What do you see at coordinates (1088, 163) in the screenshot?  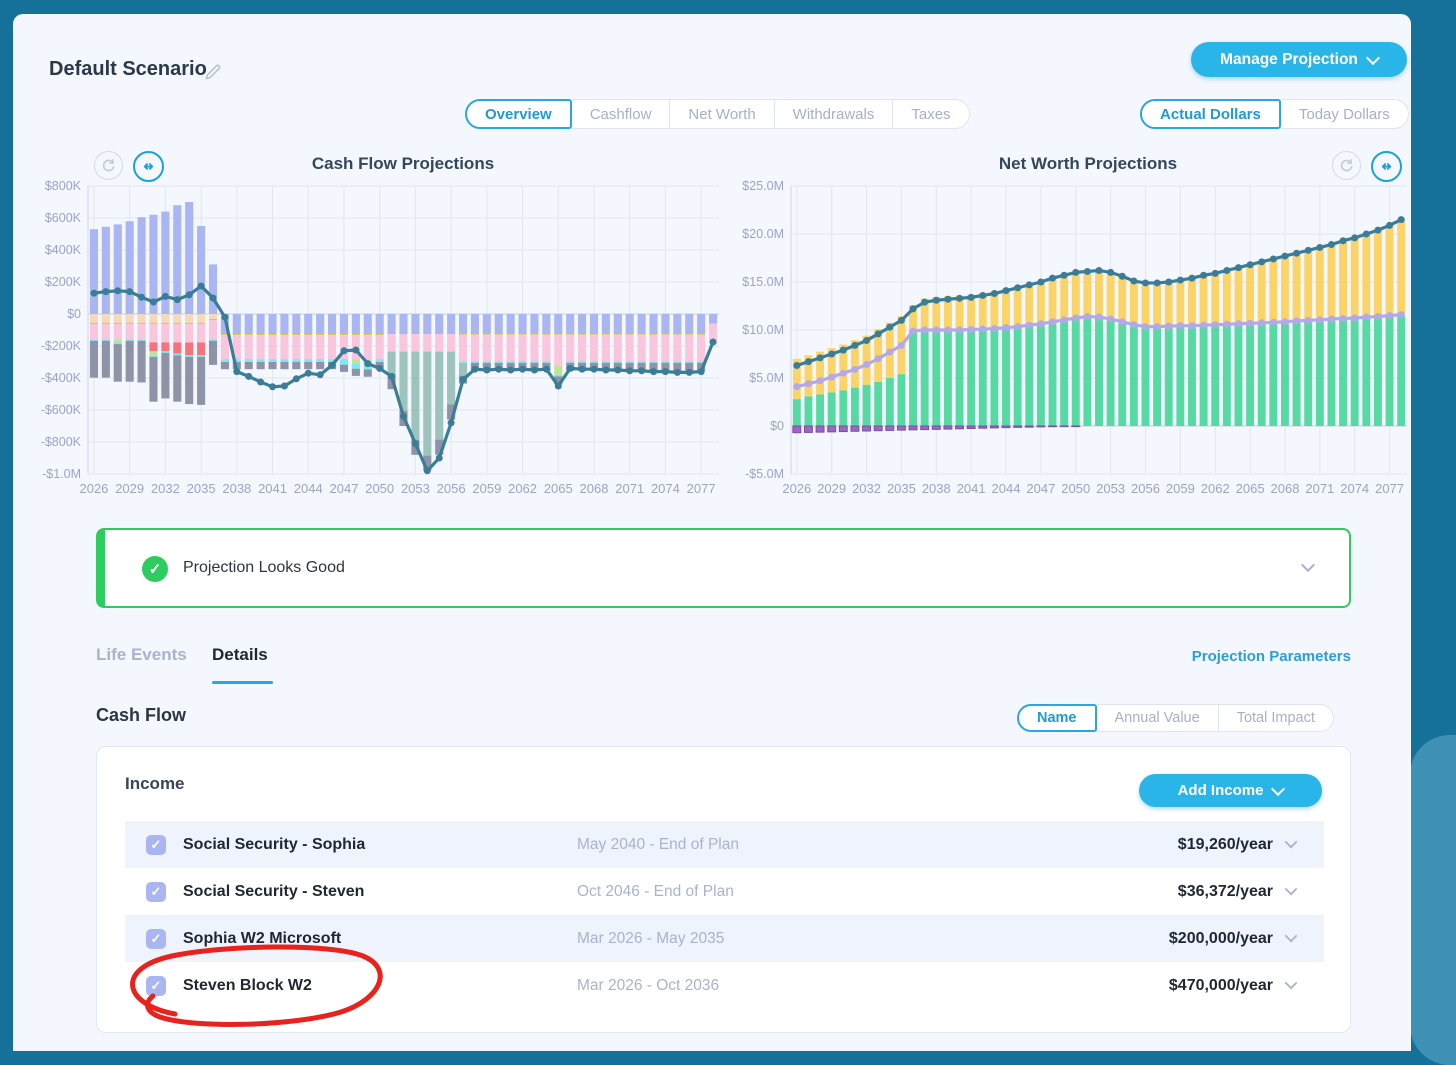 I see `networth-chart-title: Net Worth Projections` at bounding box center [1088, 163].